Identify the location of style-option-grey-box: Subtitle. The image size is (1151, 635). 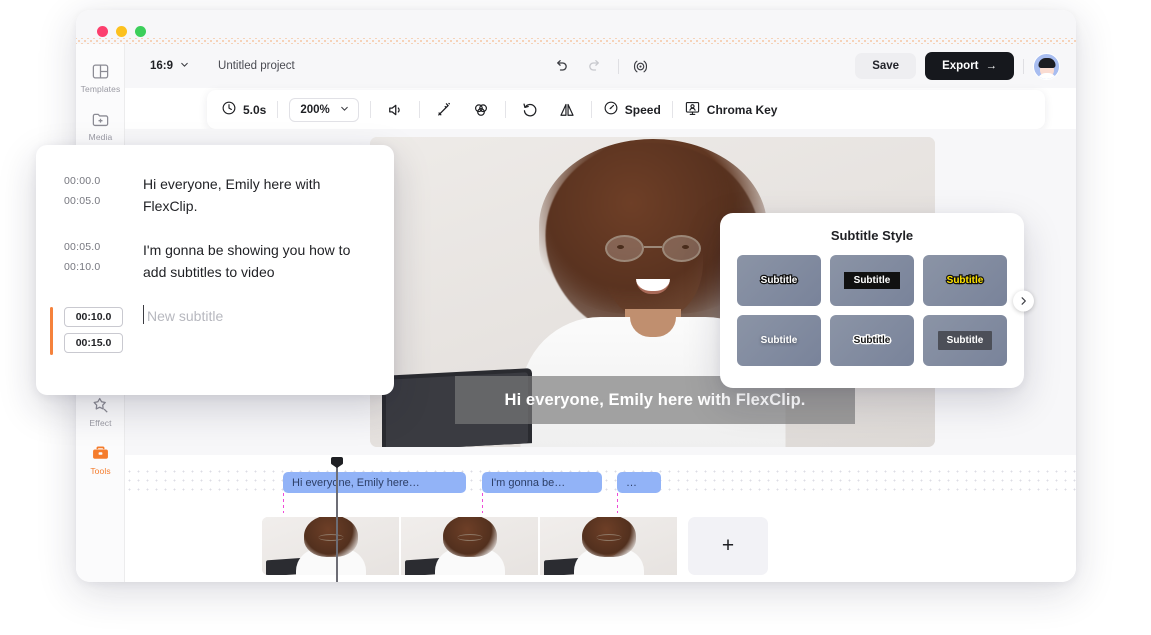
(965, 340).